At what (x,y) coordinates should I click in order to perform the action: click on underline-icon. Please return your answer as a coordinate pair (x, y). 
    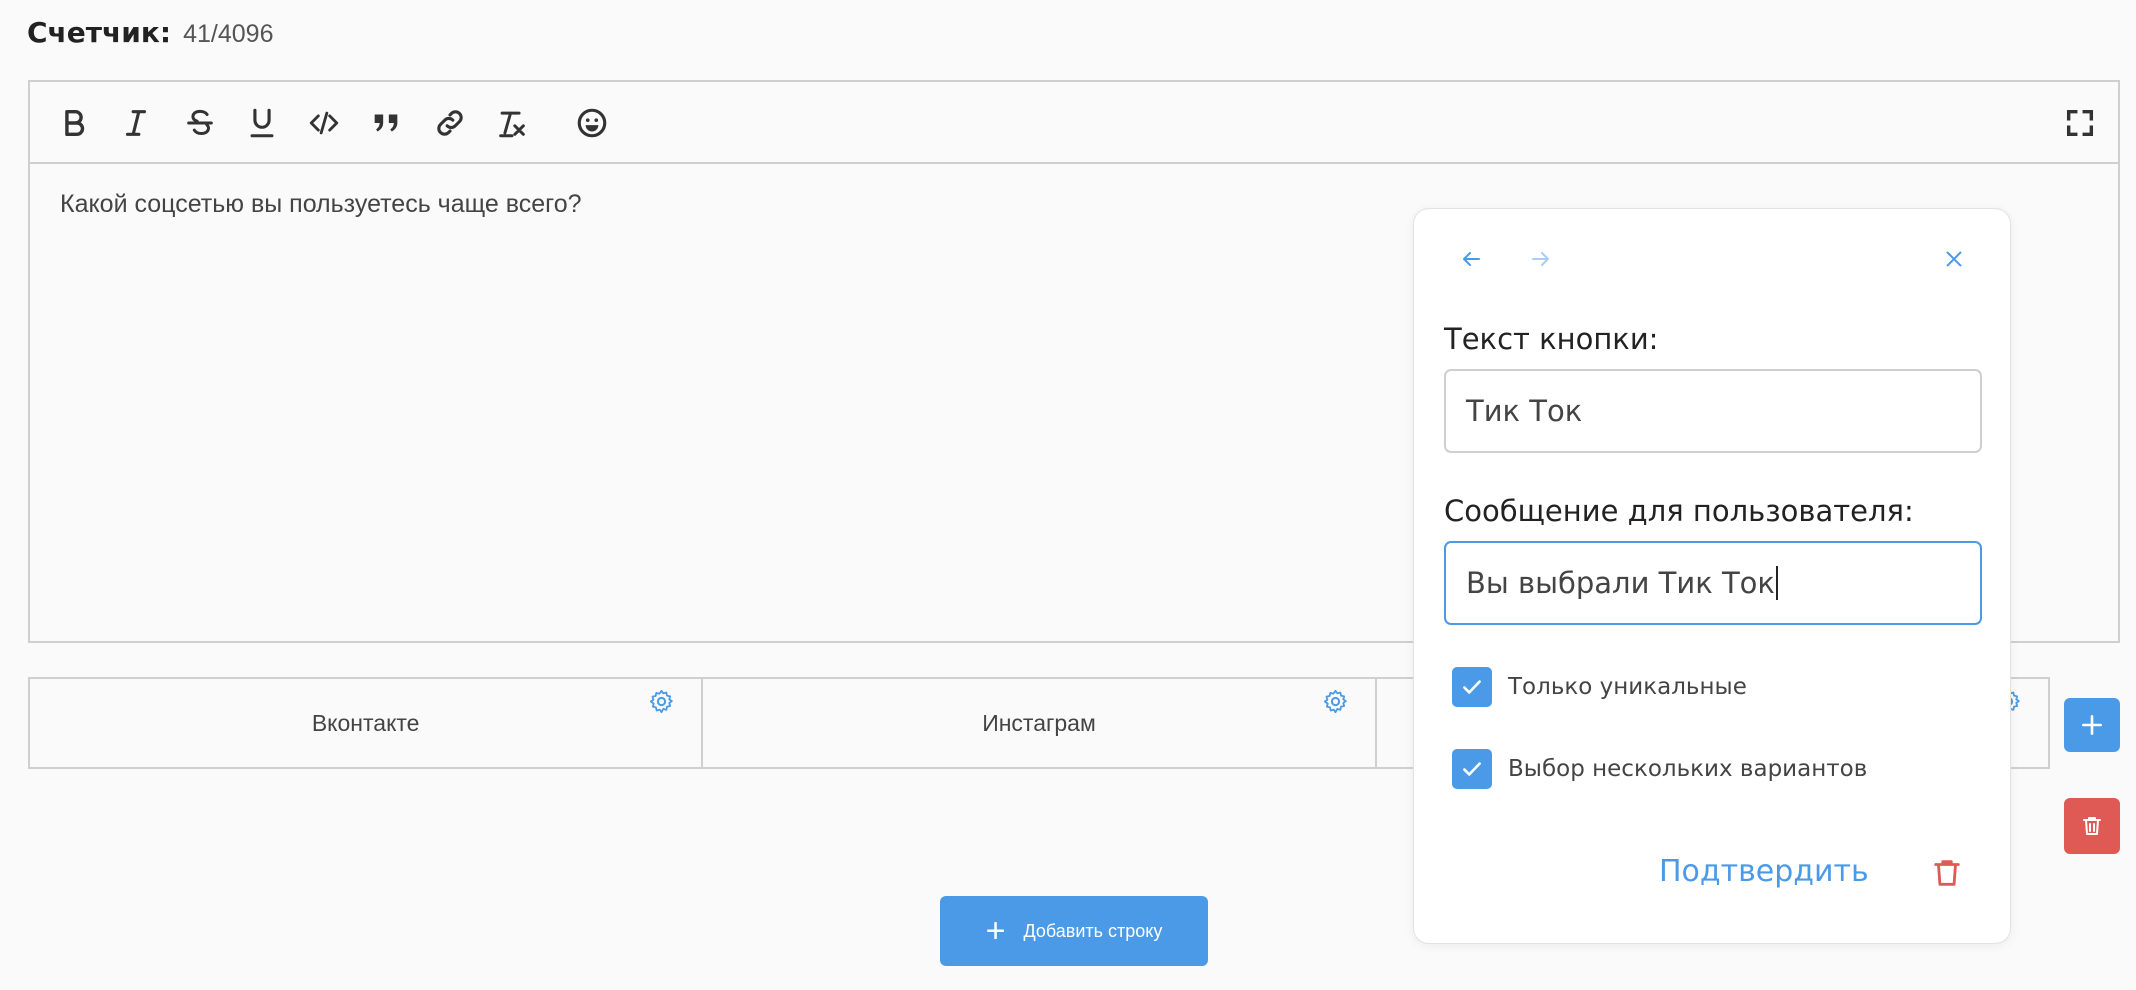
    Looking at the image, I should click on (262, 123).